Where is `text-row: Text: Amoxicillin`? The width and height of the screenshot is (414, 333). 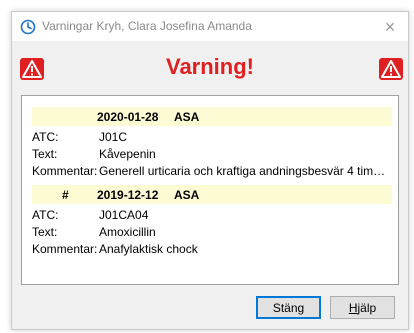
text-row: Text: Amoxicillin is located at coordinates (212, 233).